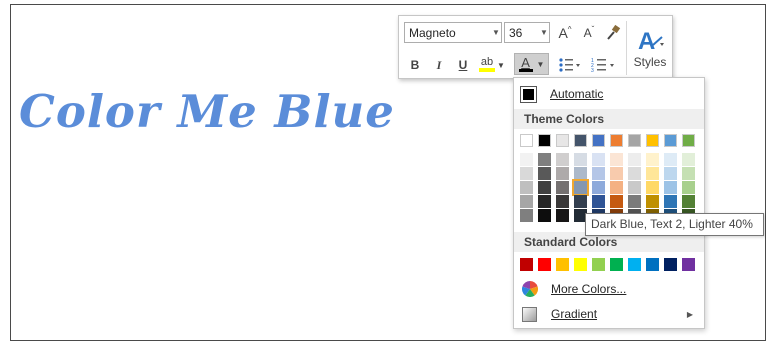 Image resolution: width=766 pixels, height=344 pixels. I want to click on font-color-icon: A, so click(525, 62).